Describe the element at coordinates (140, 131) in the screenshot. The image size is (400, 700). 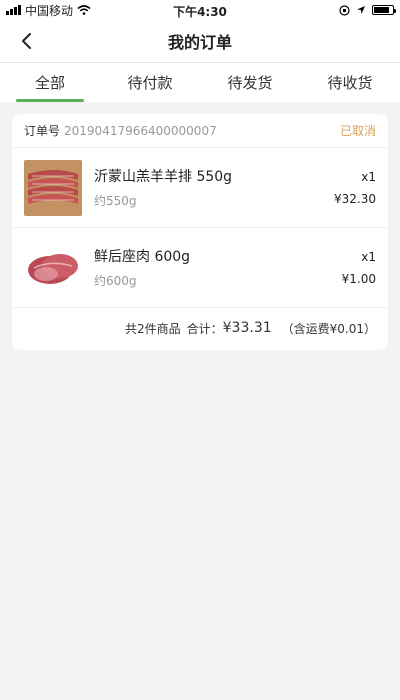
I see `order-number-value: 20190417966400000007` at that location.